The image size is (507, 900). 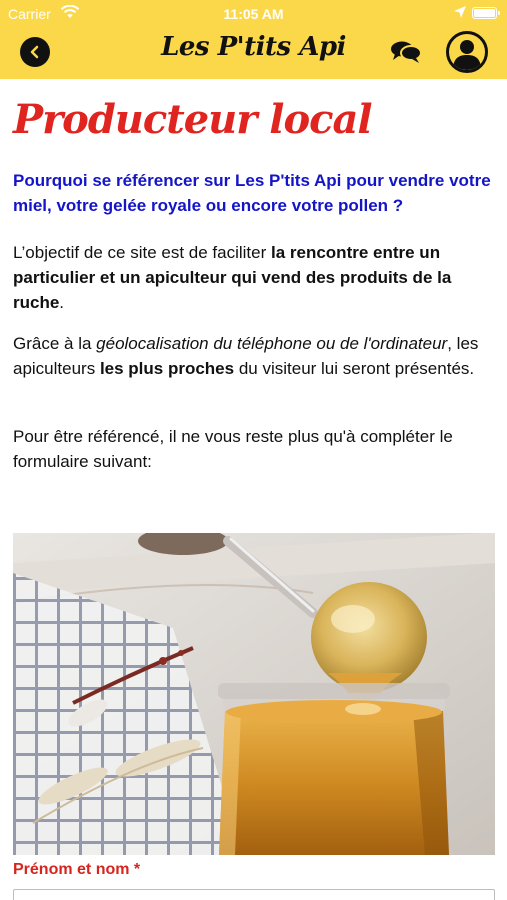 I want to click on top-bar: Carrier 11:05 AM Les P'tits Api, so click(x=253, y=39).